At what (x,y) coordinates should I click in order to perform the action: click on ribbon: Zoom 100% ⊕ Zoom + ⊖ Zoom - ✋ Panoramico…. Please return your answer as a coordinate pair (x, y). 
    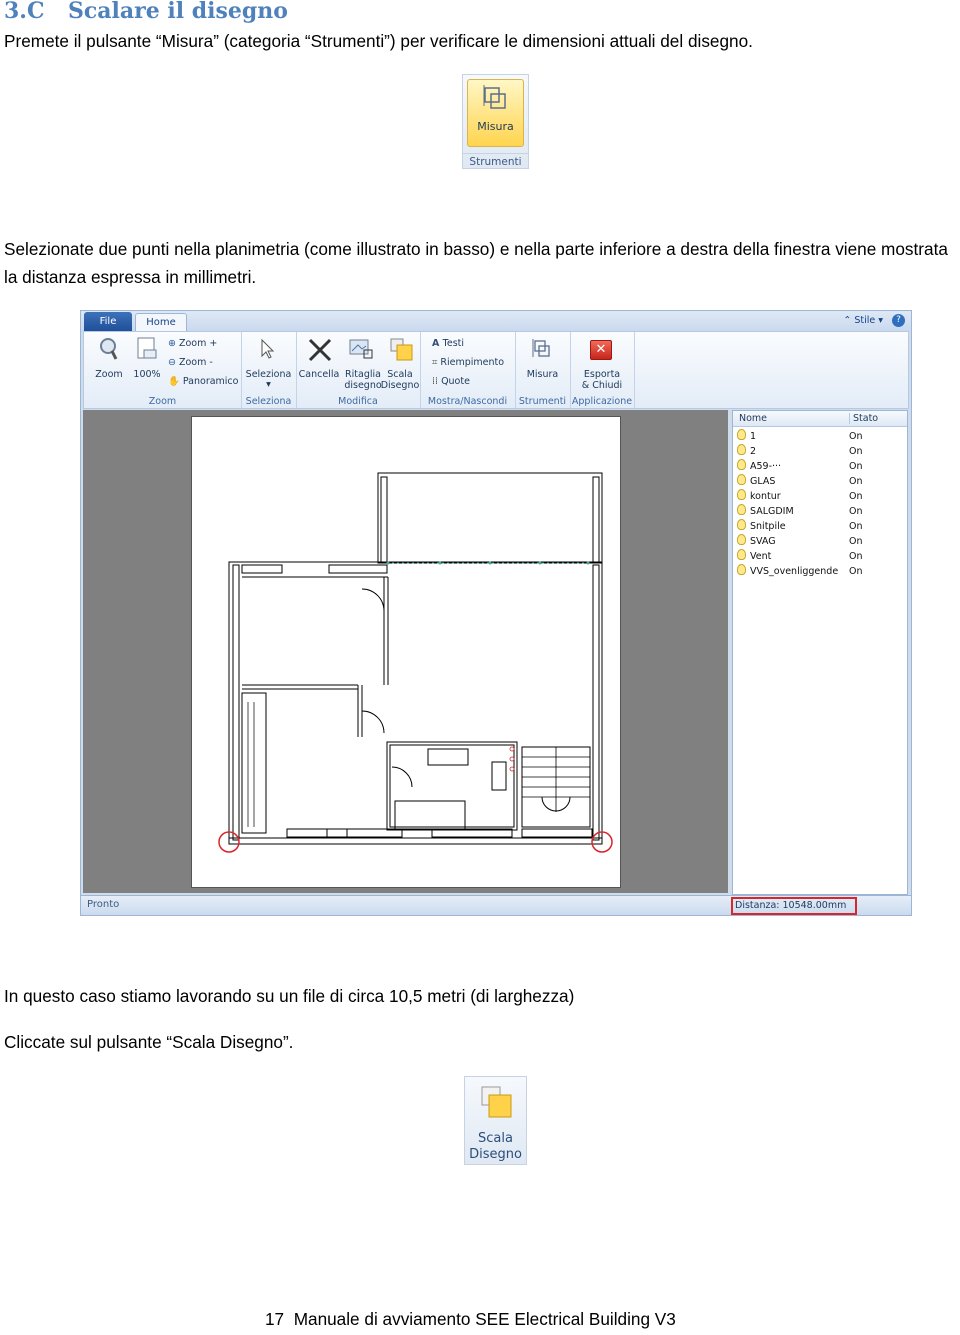
    Looking at the image, I should click on (496, 370).